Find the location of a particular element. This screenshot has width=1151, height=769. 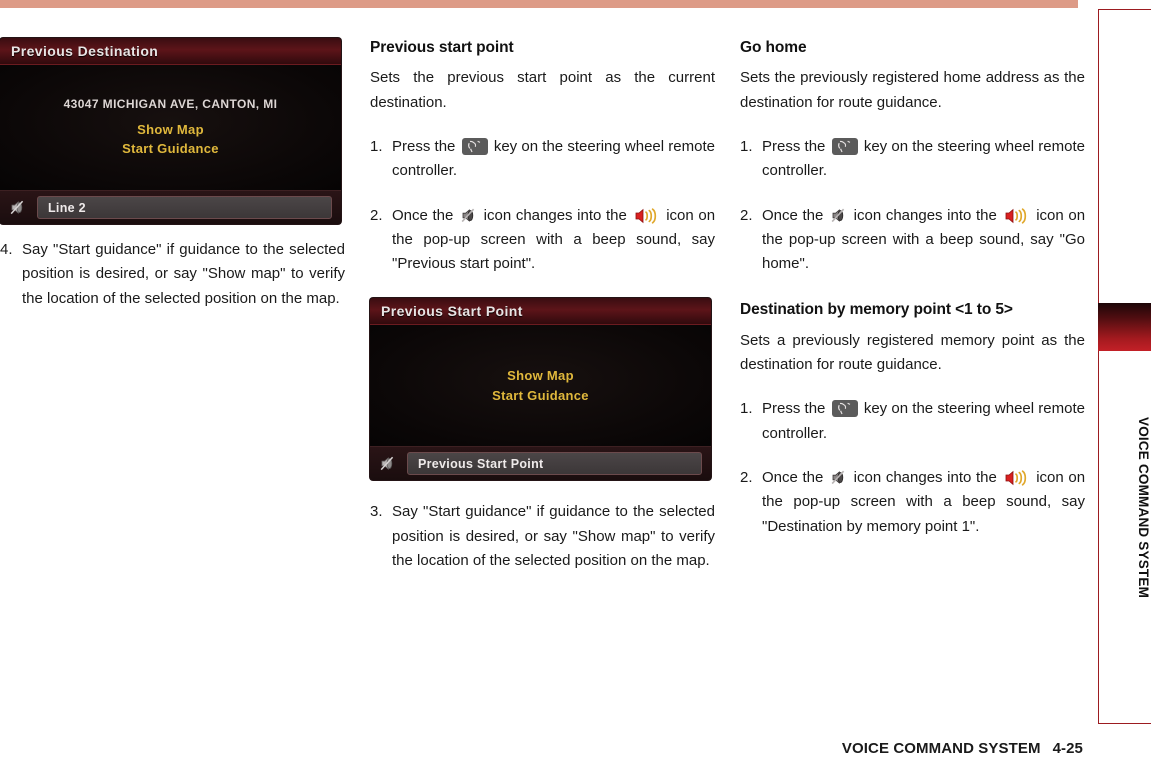

nav-screenshot-status-bar: Line 2 is located at coordinates (170, 207).